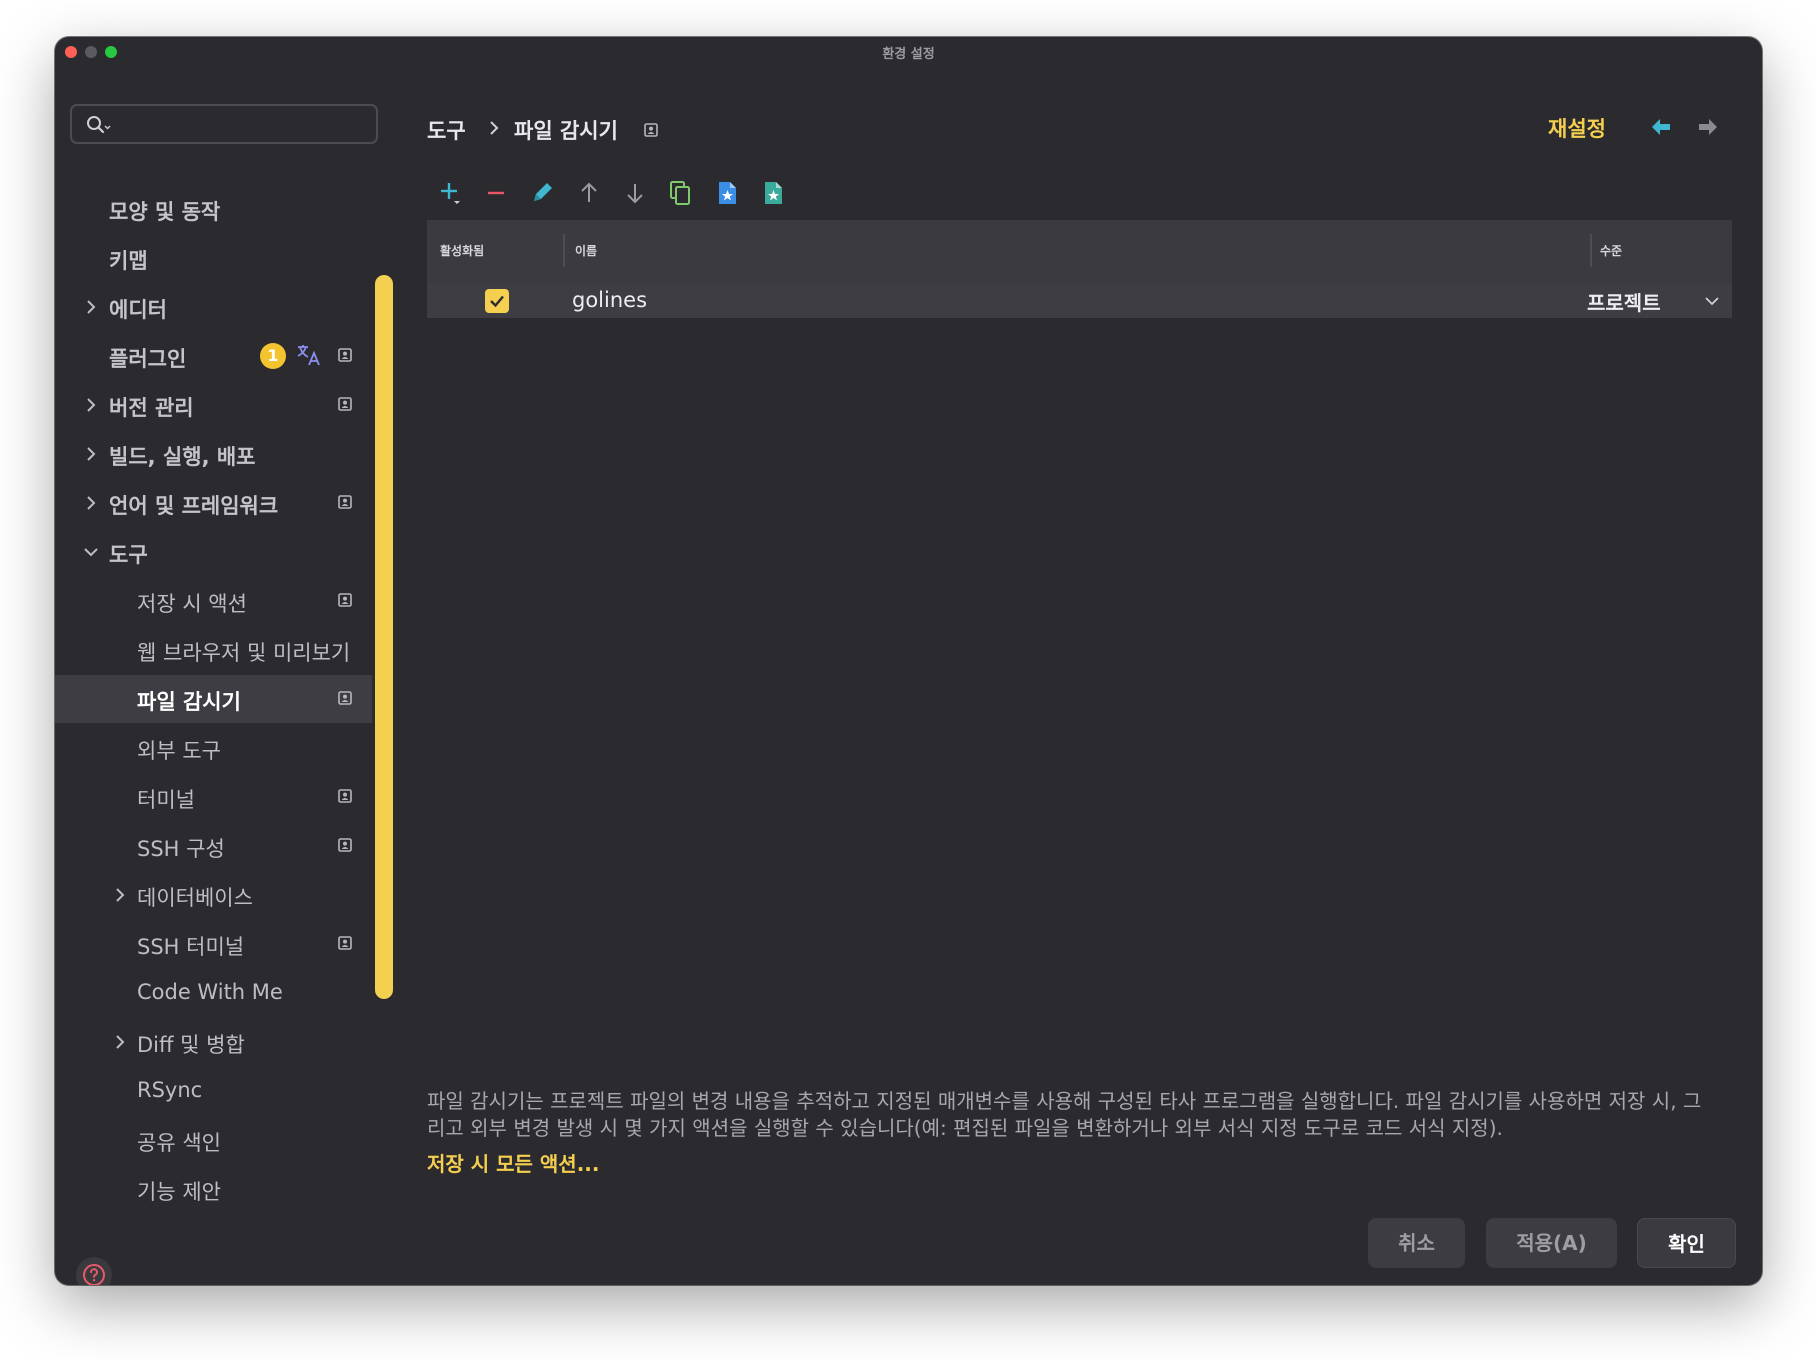 This screenshot has width=1816, height=1360. I want to click on sidebar-item: 데이터베이스, so click(213, 895).